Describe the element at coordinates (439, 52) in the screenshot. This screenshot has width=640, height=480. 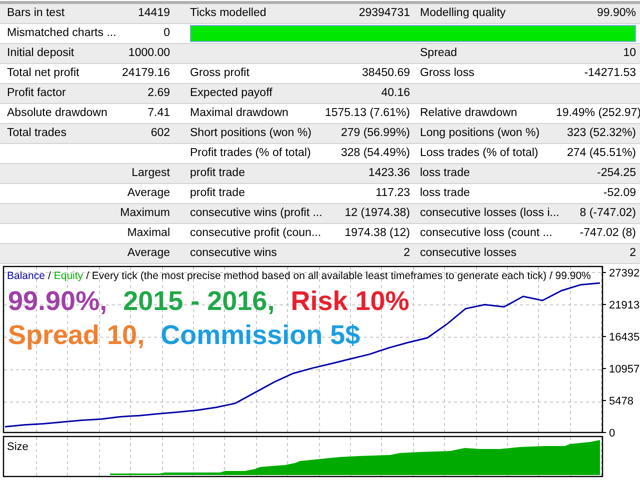
I see `row-label: Spread` at that location.